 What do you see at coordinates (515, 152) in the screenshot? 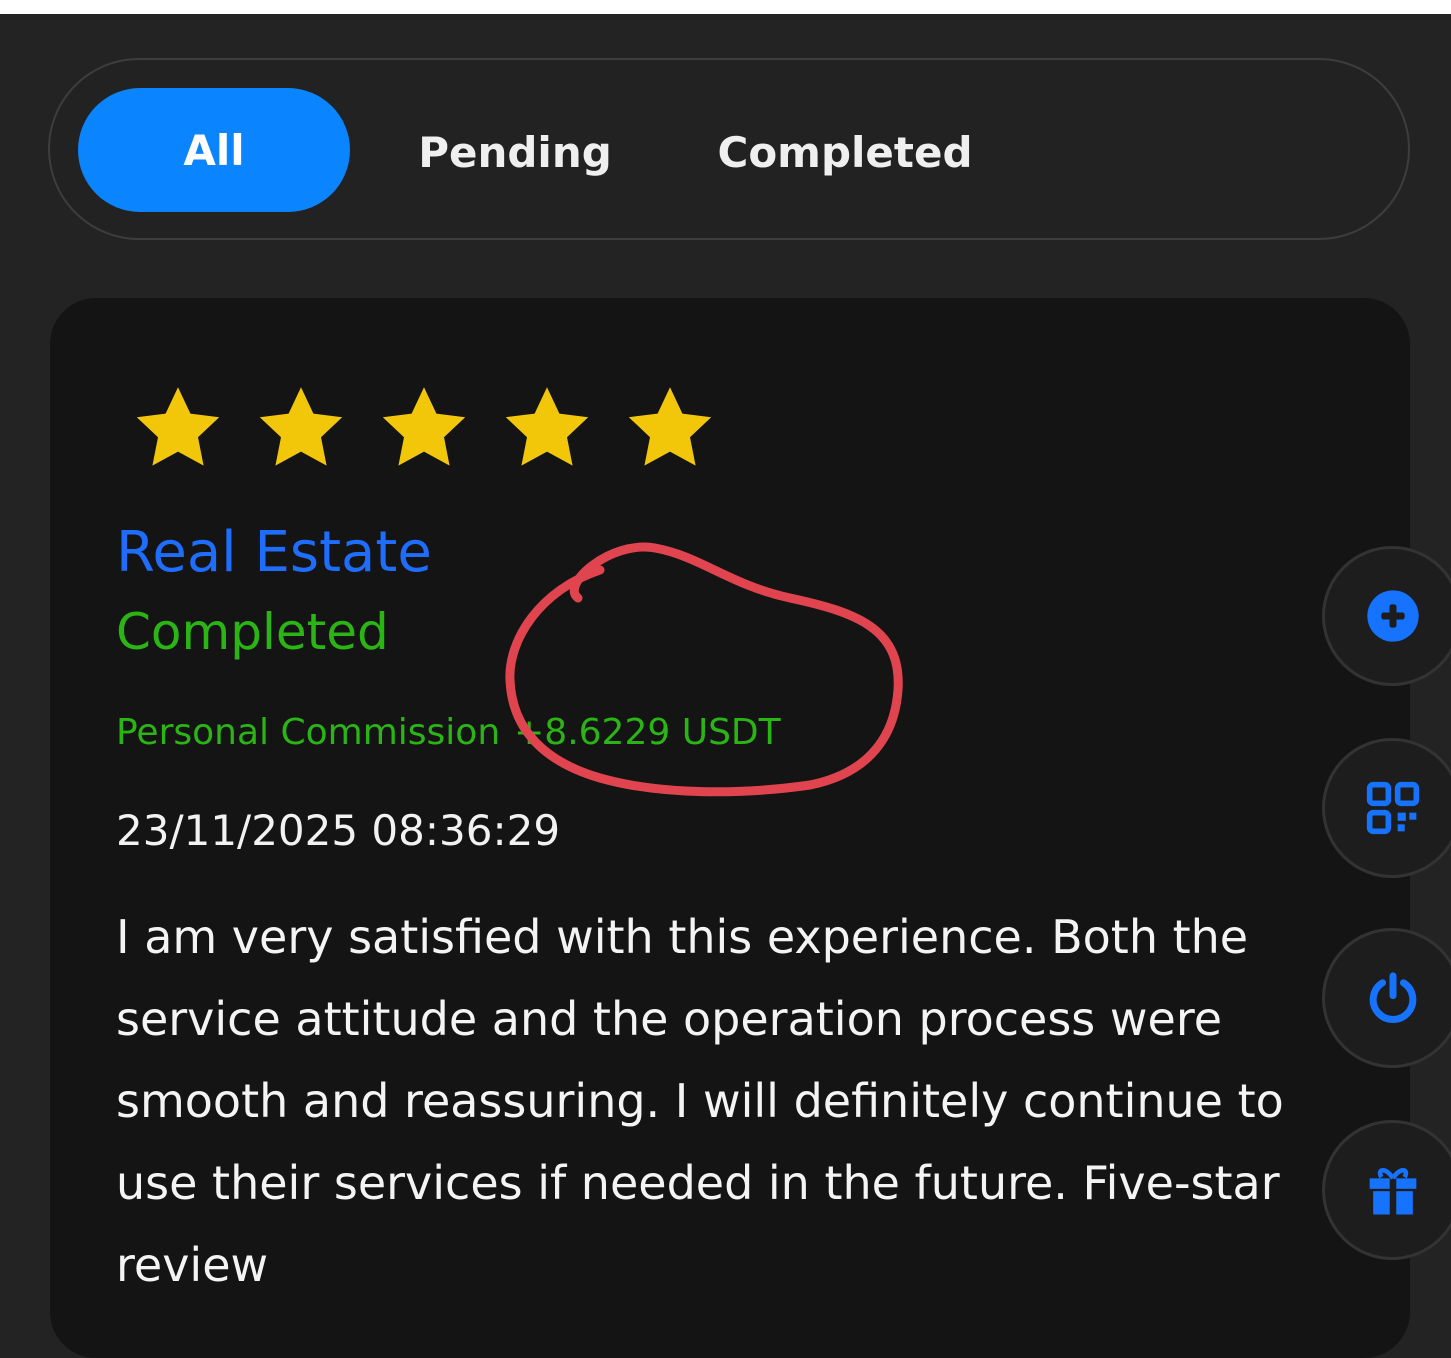
I see `tab-pending: Pending` at bounding box center [515, 152].